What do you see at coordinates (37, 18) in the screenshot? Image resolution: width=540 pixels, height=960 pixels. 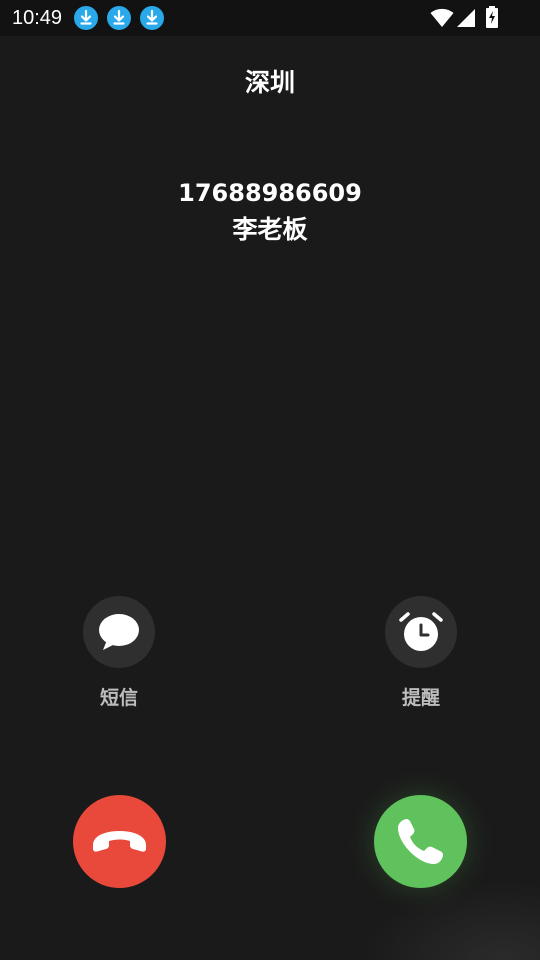 I see `status-time: 10:49` at bounding box center [37, 18].